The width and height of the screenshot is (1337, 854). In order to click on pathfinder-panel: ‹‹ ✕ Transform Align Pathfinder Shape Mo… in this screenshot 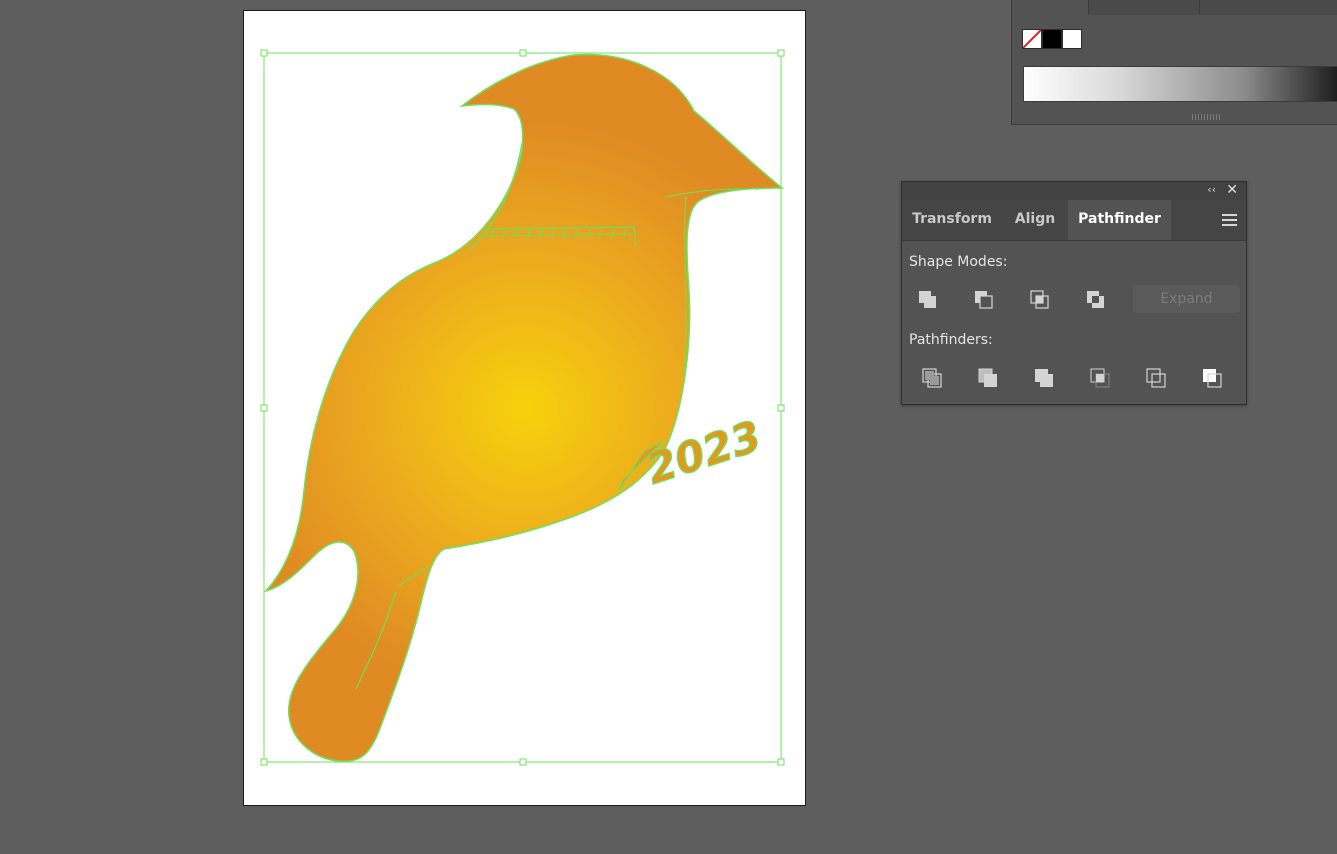, I will do `click(1074, 293)`.